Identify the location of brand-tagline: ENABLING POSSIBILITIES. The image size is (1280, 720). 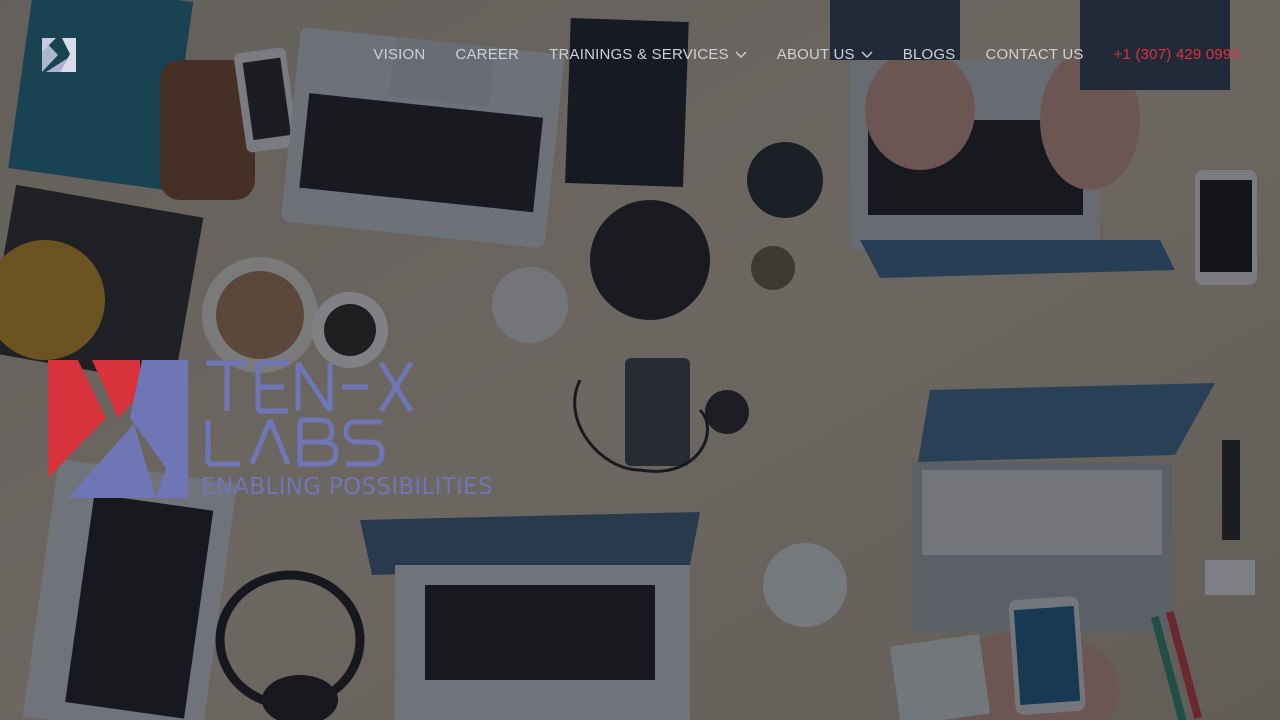
(347, 487).